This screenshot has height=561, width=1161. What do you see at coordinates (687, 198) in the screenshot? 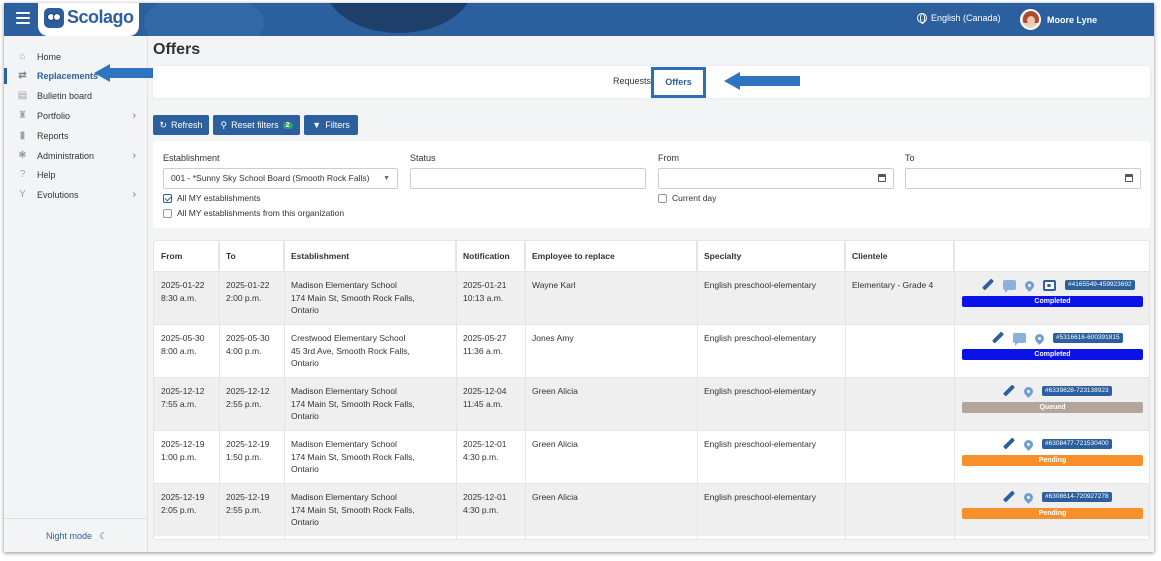
I see `current-day-checkbox: Current day` at bounding box center [687, 198].